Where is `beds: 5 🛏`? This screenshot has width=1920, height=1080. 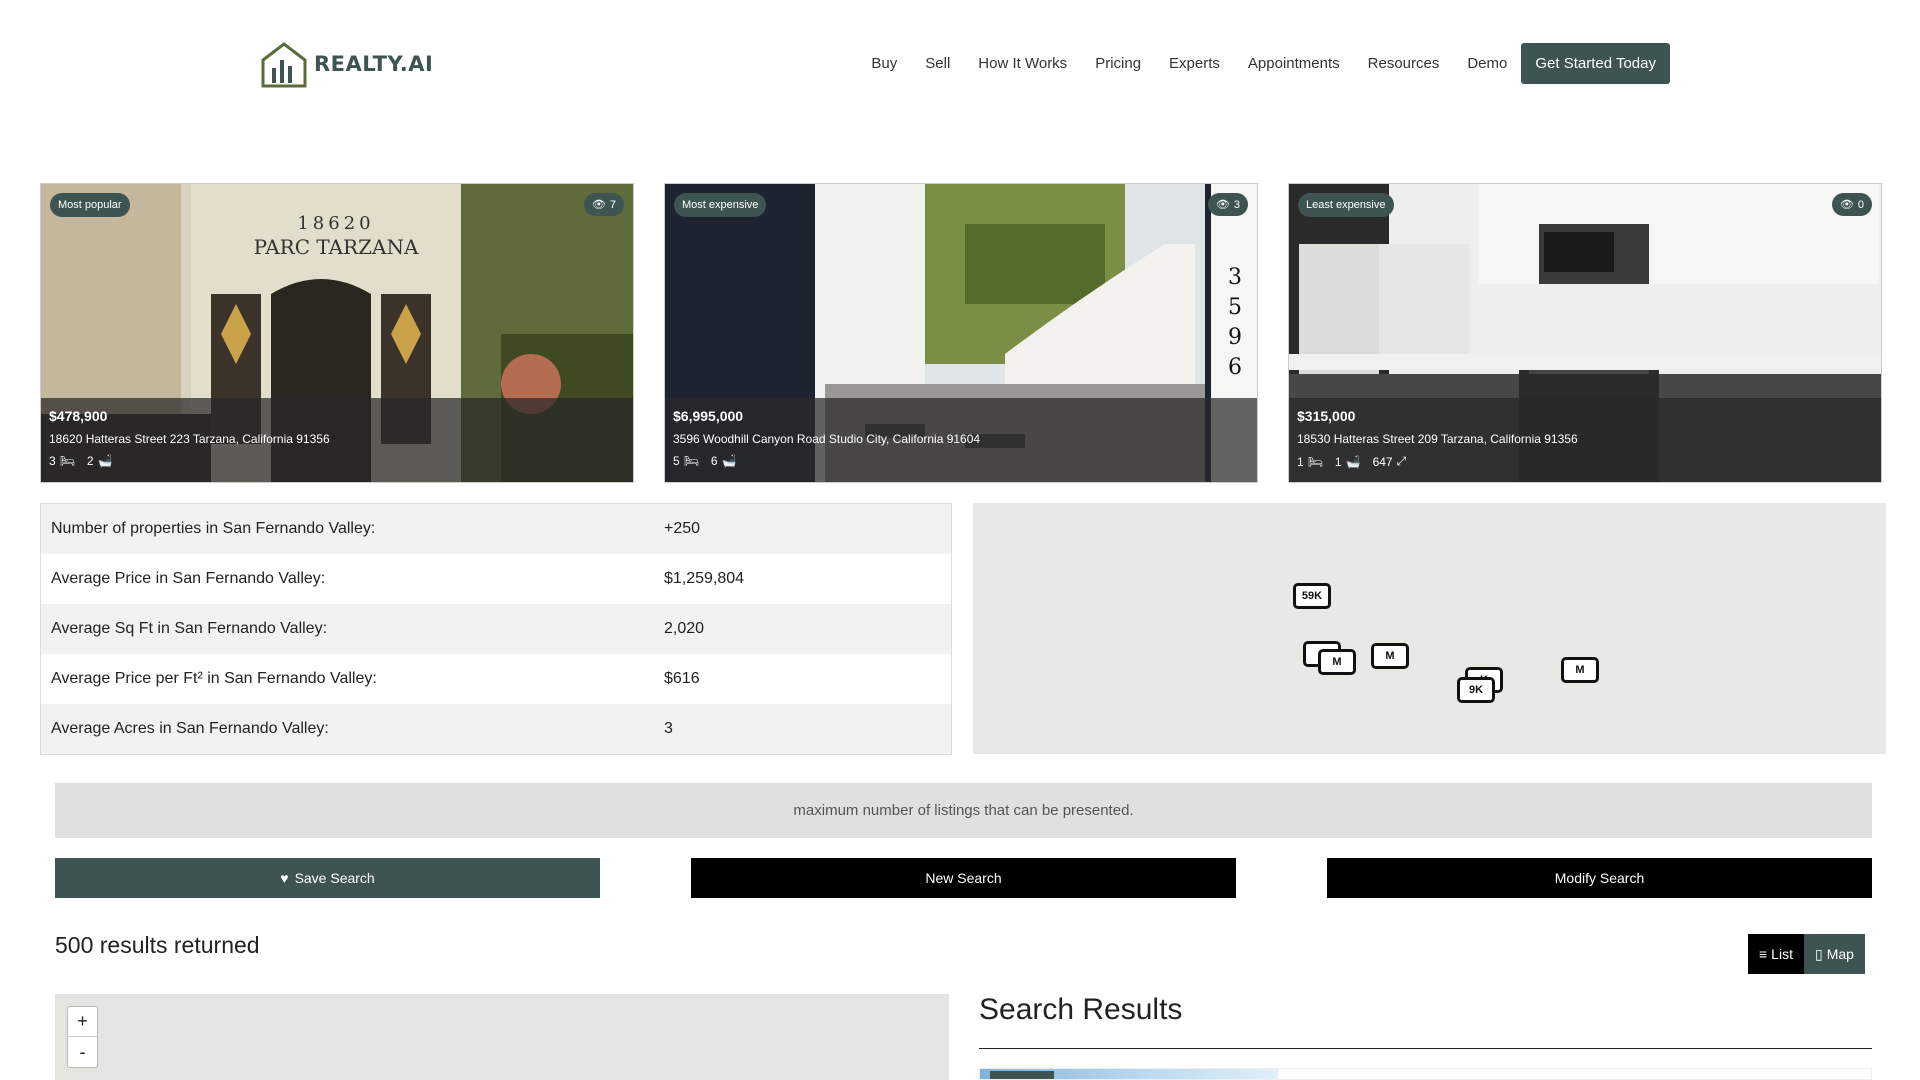
beds: 5 🛏 is located at coordinates (686, 461).